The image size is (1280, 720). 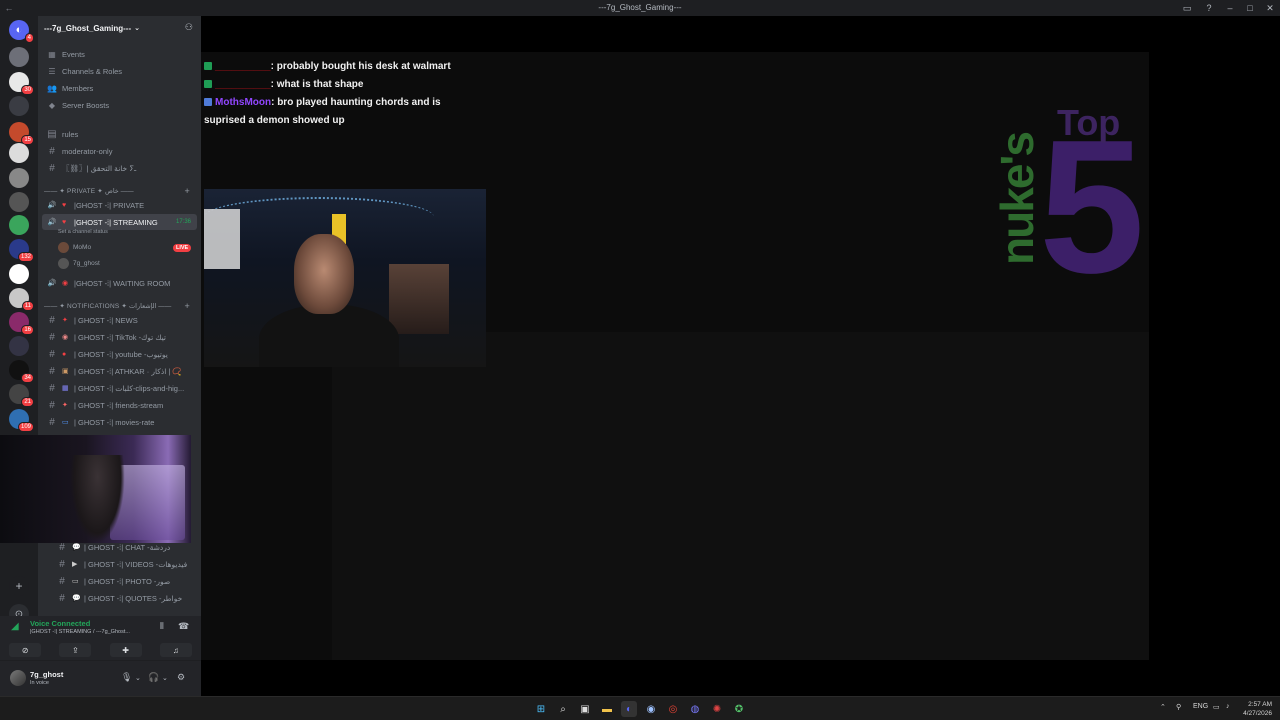 What do you see at coordinates (119, 191) in the screenshot?
I see `category-private: —— ✦ PRIVATE ✦ خاص —— +` at bounding box center [119, 191].